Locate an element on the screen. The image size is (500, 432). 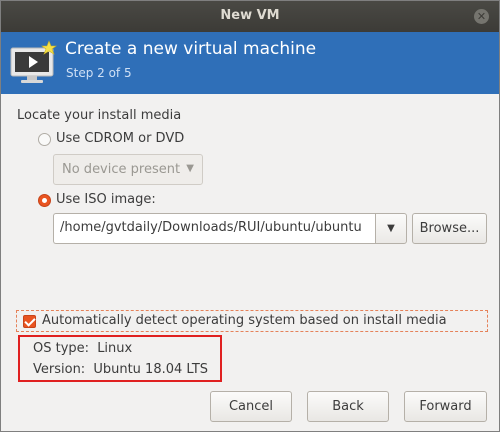
window-title: New VM is located at coordinates (250, 15).